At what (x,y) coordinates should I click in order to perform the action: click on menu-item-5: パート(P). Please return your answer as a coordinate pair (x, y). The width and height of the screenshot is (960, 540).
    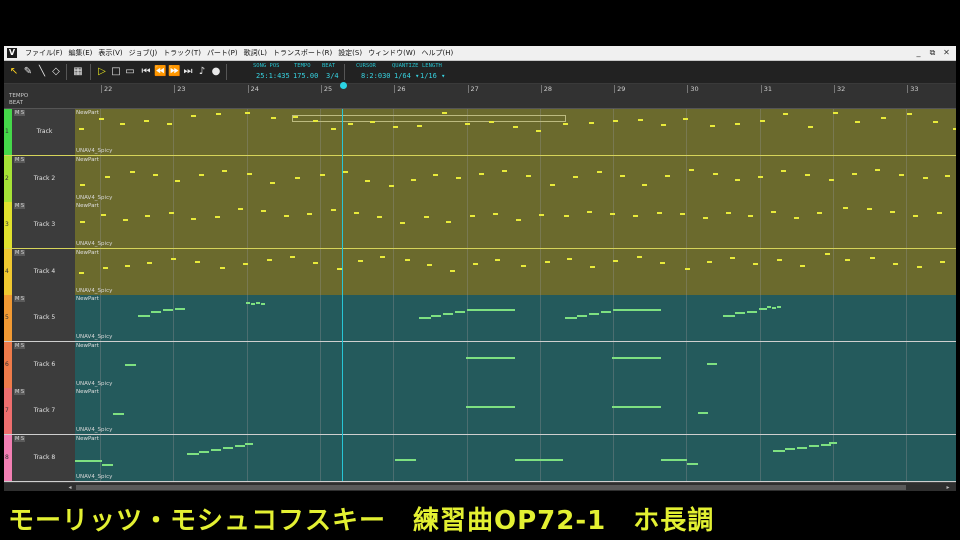
    Looking at the image, I should click on (222, 53).